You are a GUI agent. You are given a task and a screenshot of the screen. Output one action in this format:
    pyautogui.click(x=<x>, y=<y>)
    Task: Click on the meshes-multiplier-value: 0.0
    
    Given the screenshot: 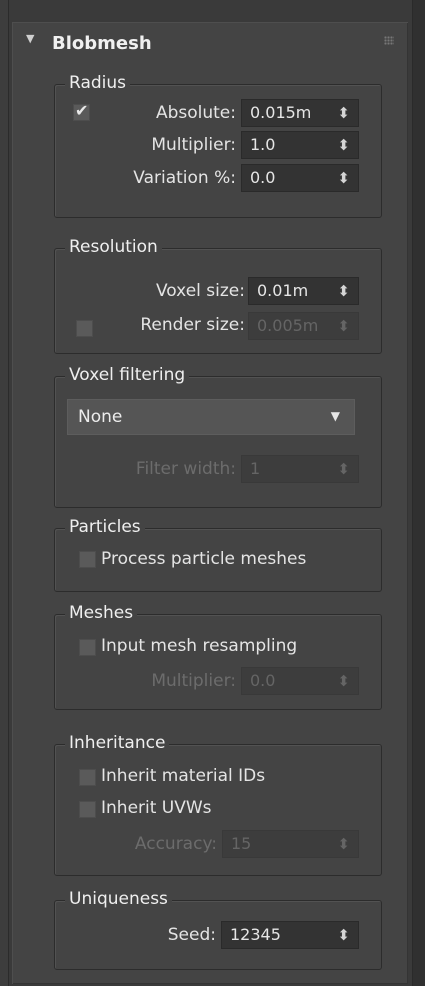 What is the action you would take?
    pyautogui.click(x=262, y=680)
    